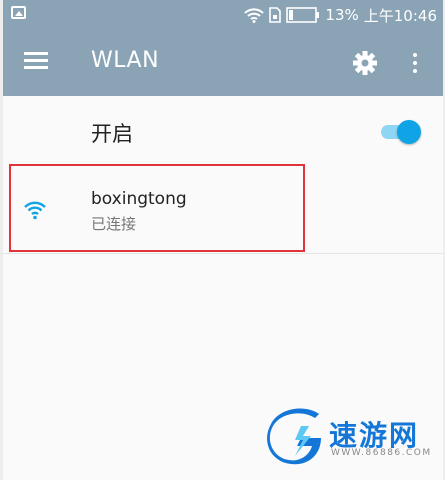 The image size is (445, 480). Describe the element at coordinates (18, 12) in the screenshot. I see `image-notification-icon` at that location.